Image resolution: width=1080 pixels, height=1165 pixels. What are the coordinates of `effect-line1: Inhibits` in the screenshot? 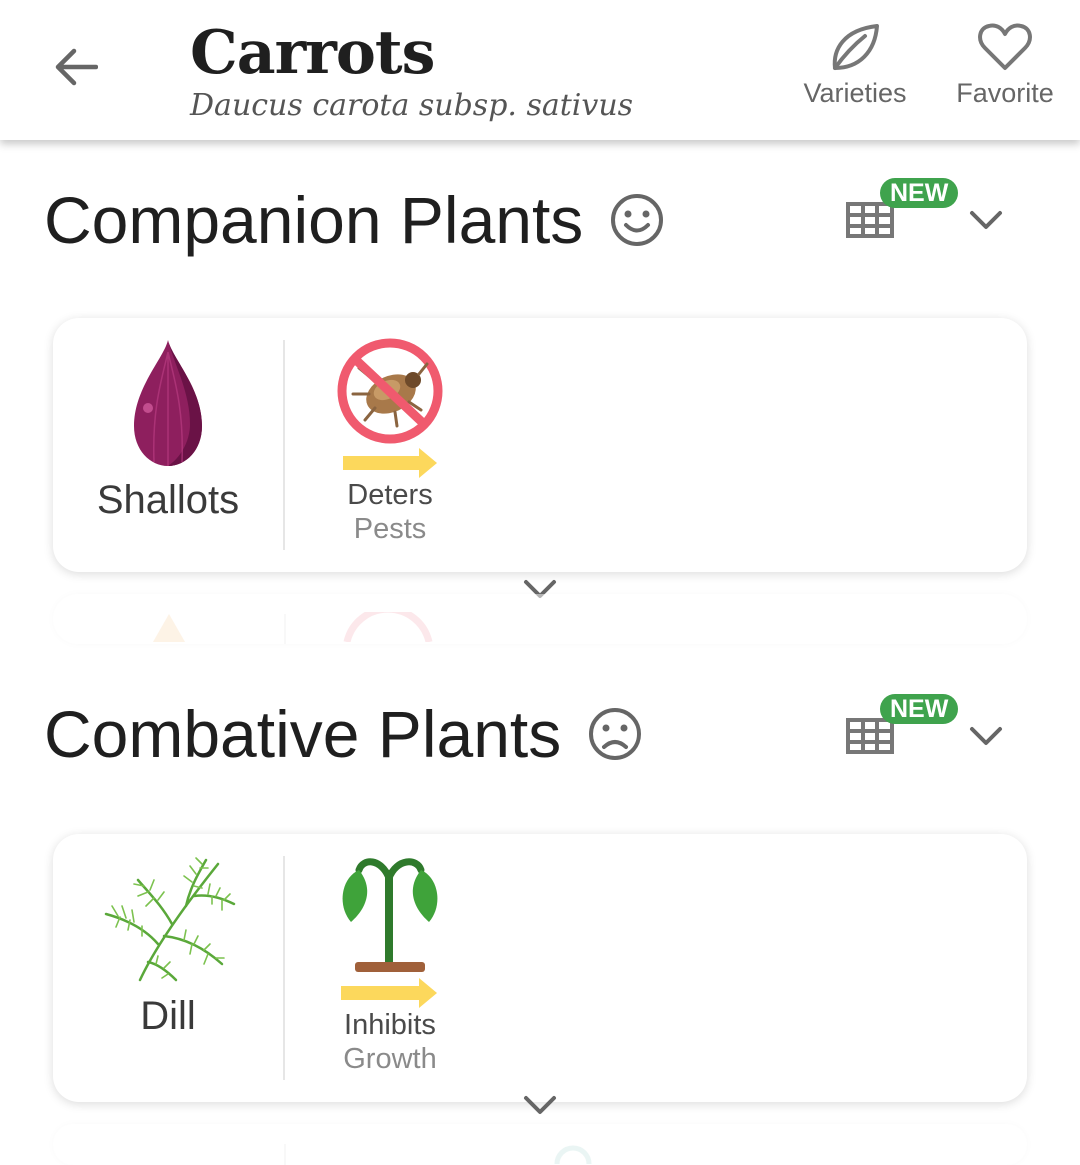 It's located at (390, 1025).